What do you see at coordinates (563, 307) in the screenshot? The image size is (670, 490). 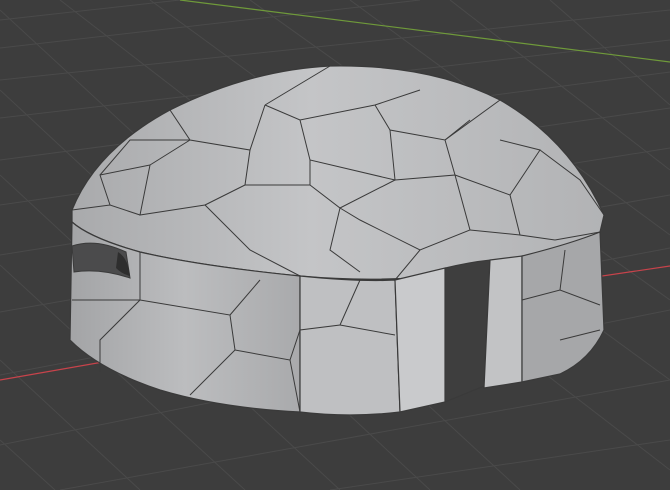 I see `right-wall` at bounding box center [563, 307].